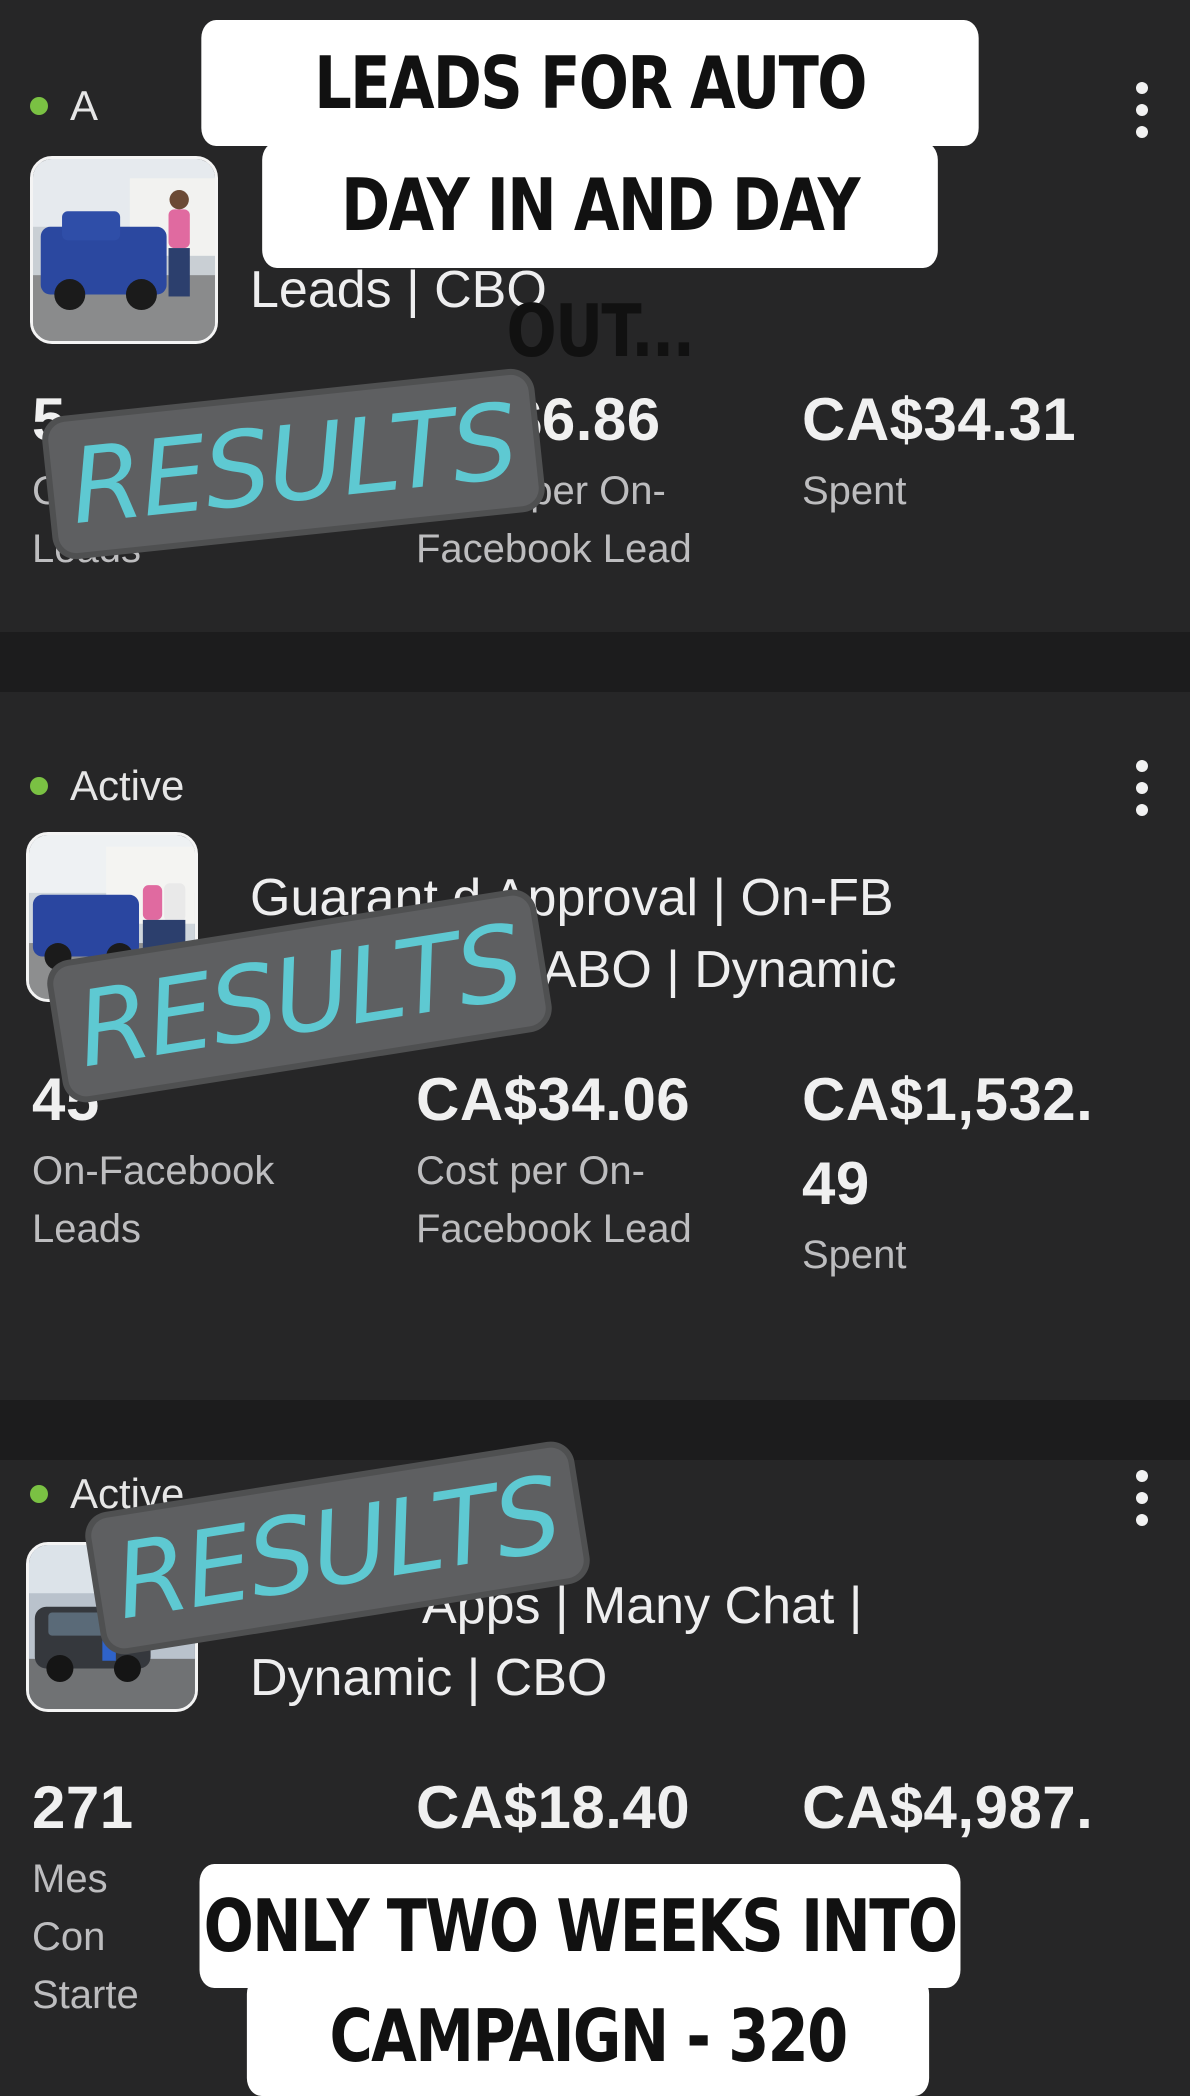  I want to click on status-indicator: Active, so click(107, 786).